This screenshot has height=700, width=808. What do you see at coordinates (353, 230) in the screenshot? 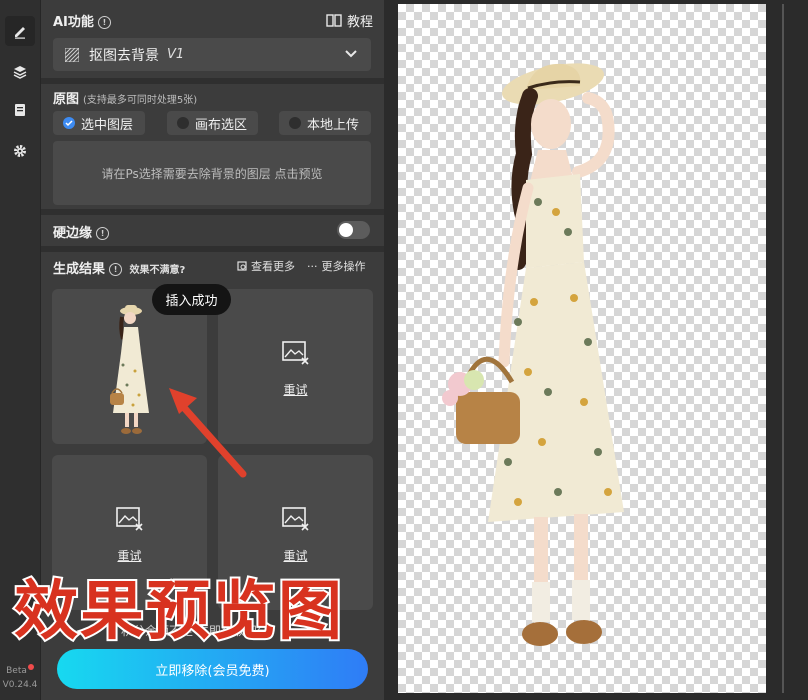
I see `hard-edge-toggle` at bounding box center [353, 230].